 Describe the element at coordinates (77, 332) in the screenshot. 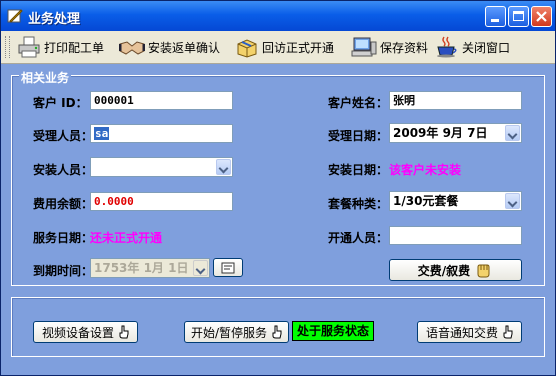

I see `video-device-settings-label: 视频设备设置` at that location.